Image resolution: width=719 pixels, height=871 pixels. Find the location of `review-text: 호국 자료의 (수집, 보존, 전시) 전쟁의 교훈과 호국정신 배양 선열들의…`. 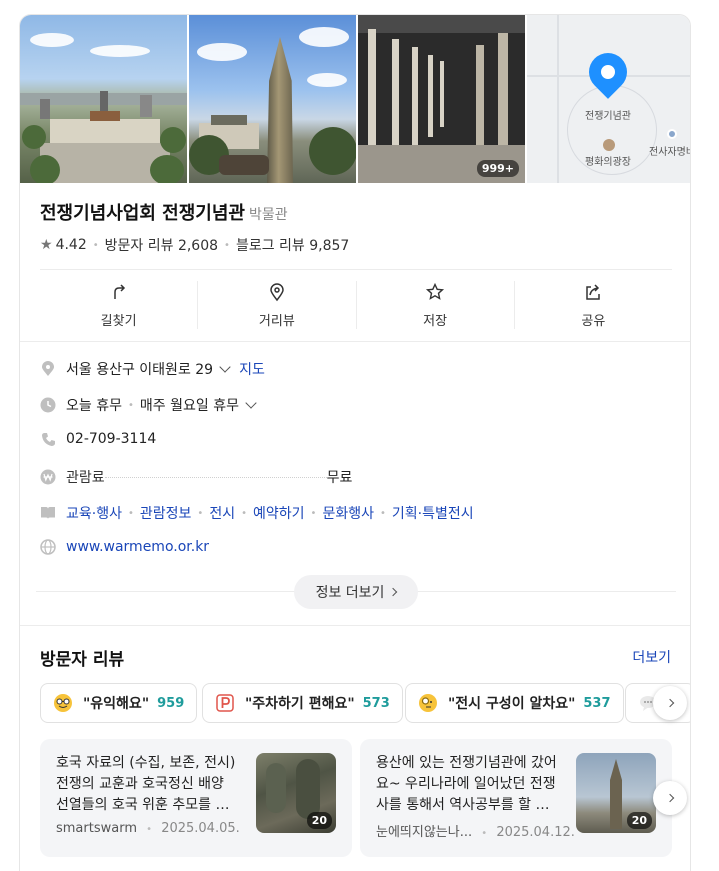

review-text: 호국 자료의 (수집, 보존, 전시) 전쟁의 교훈과 호국정신 배양 선열들의… is located at coordinates (146, 784).